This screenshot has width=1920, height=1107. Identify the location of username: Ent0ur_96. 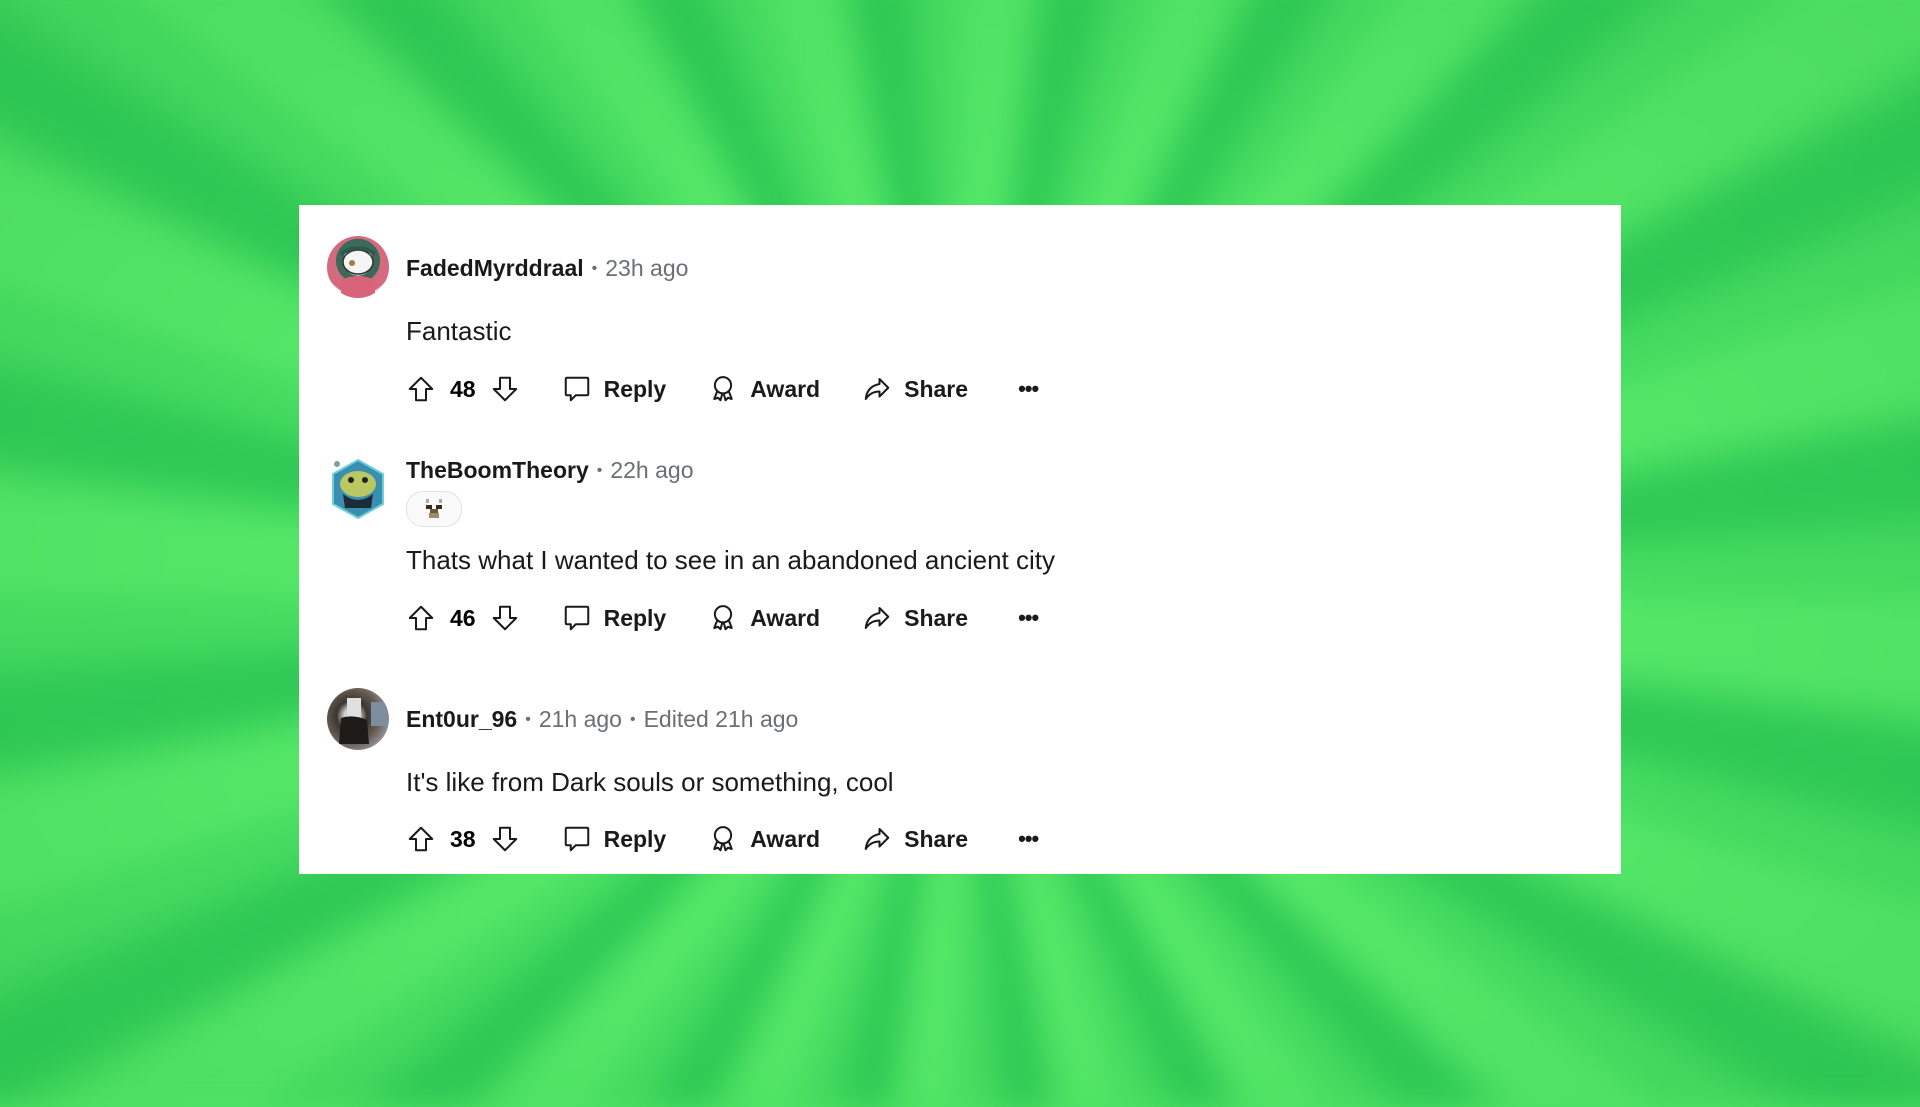
(461, 719).